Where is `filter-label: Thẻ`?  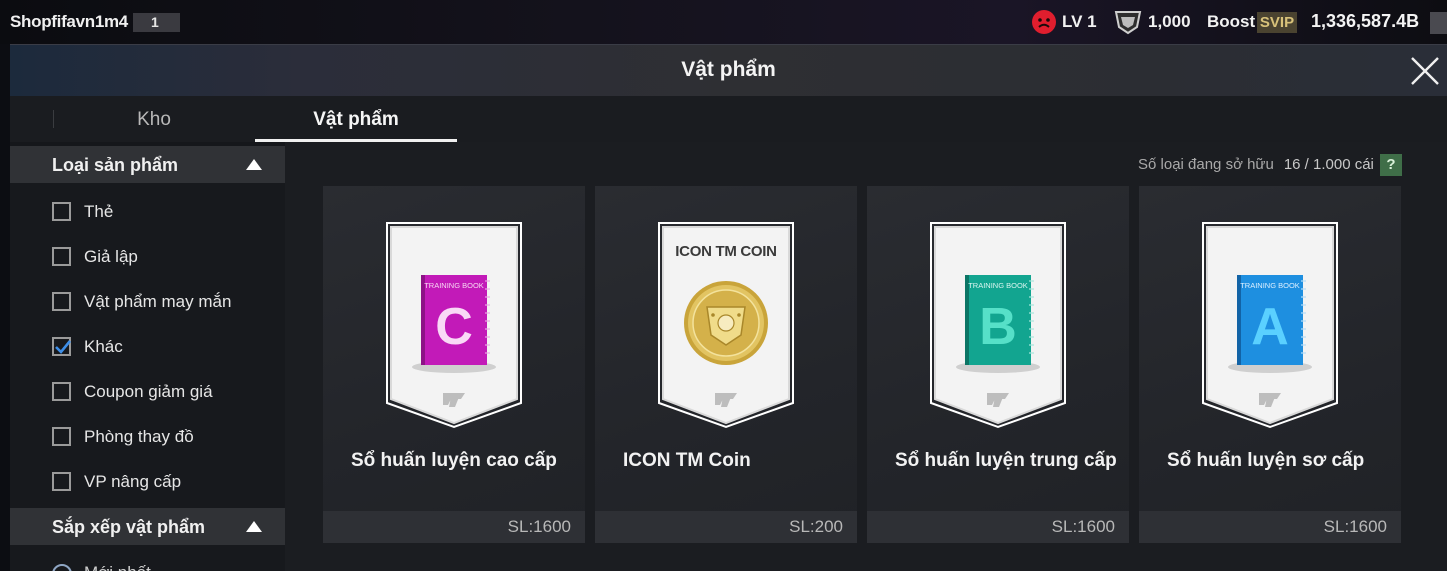 filter-label: Thẻ is located at coordinates (99, 211).